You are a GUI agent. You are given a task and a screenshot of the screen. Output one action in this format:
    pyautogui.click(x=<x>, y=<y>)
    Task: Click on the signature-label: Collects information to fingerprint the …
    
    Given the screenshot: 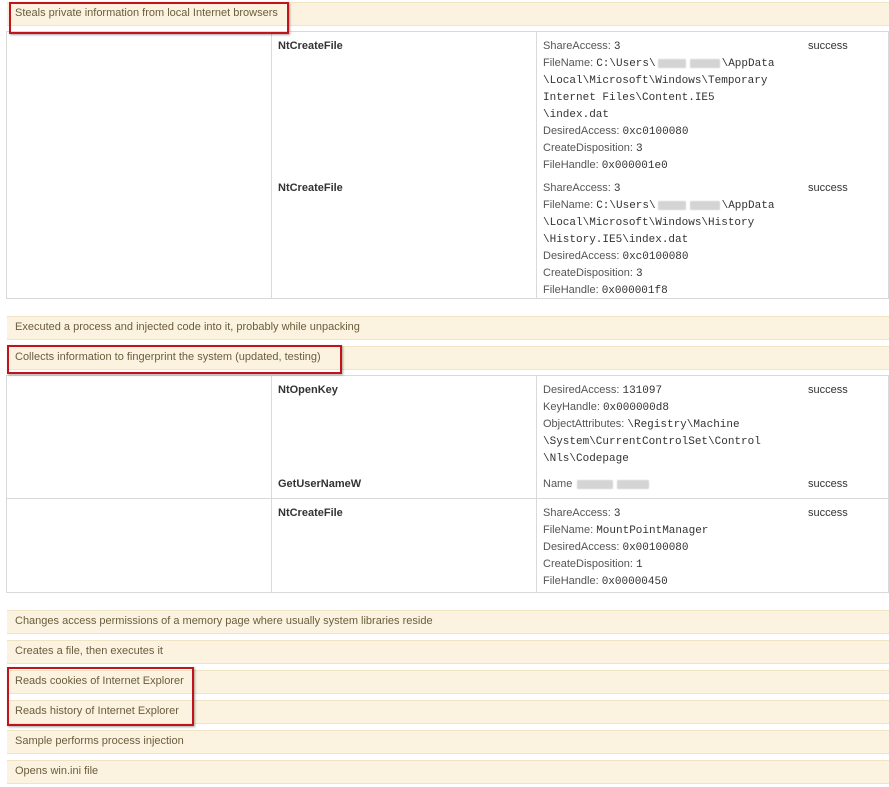 What is the action you would take?
    pyautogui.click(x=168, y=357)
    